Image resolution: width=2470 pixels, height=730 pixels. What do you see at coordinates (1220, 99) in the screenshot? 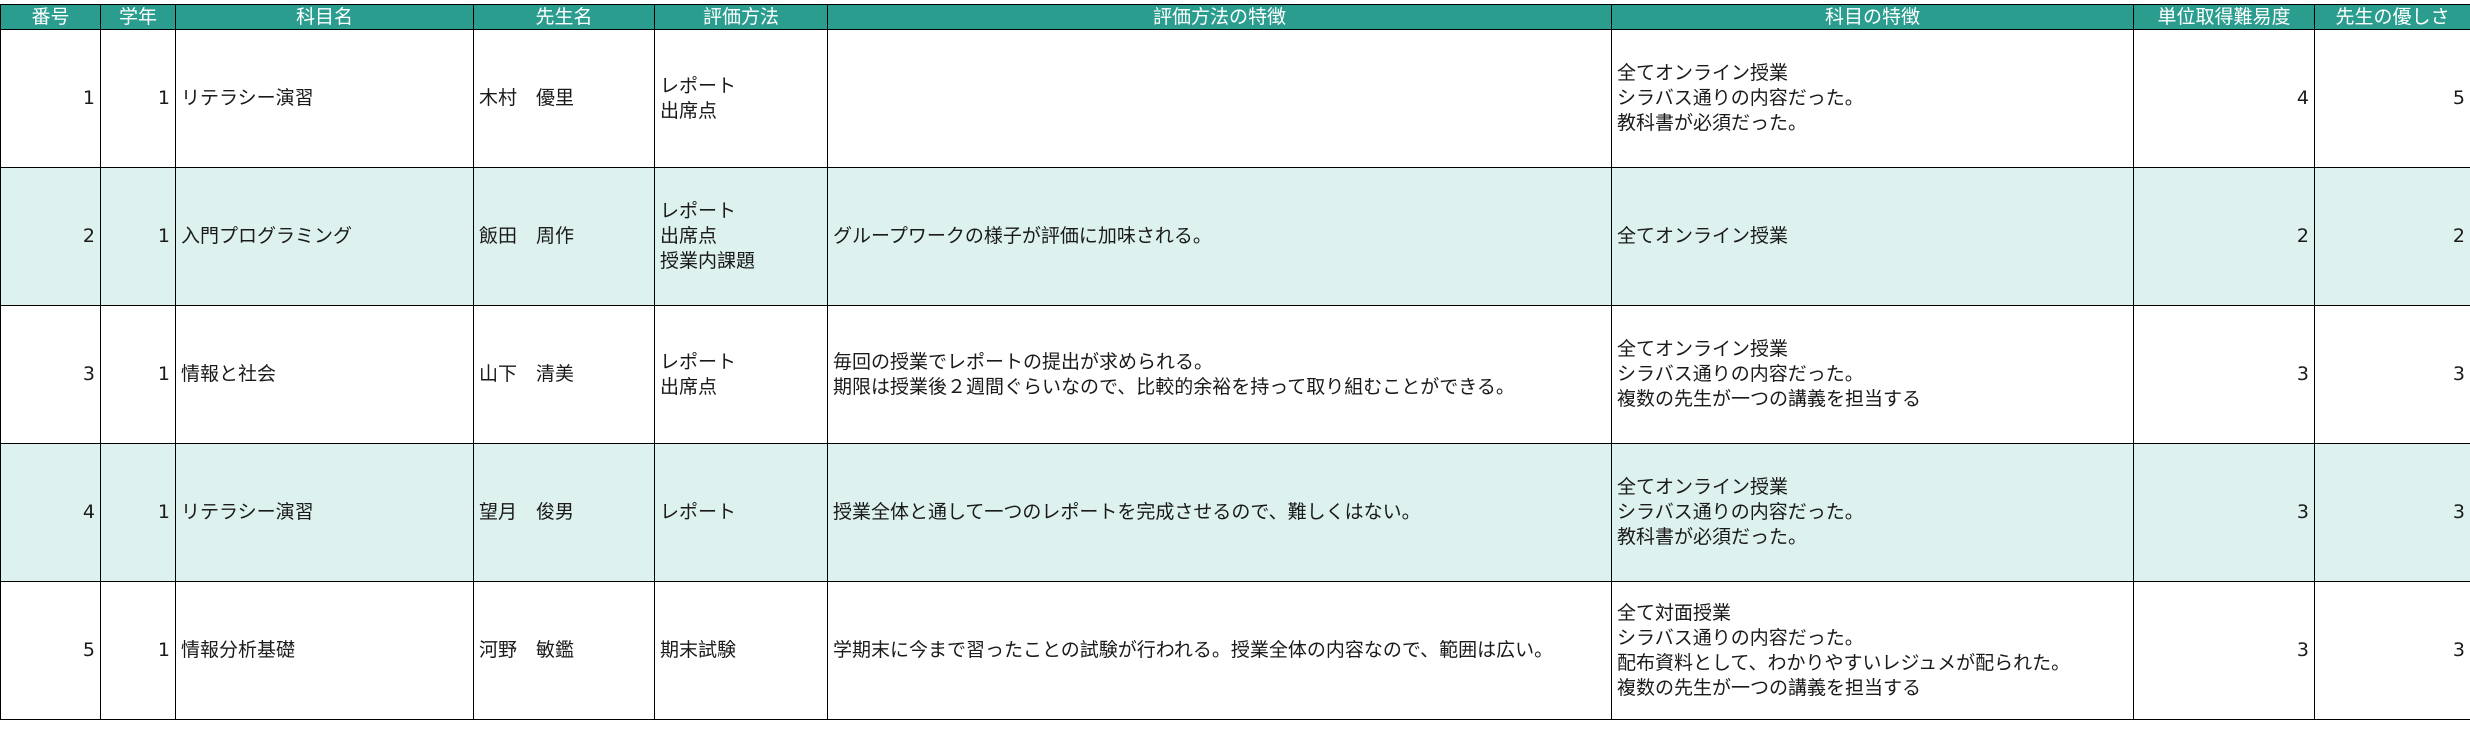
I see `cell-eval-method-notes` at bounding box center [1220, 99].